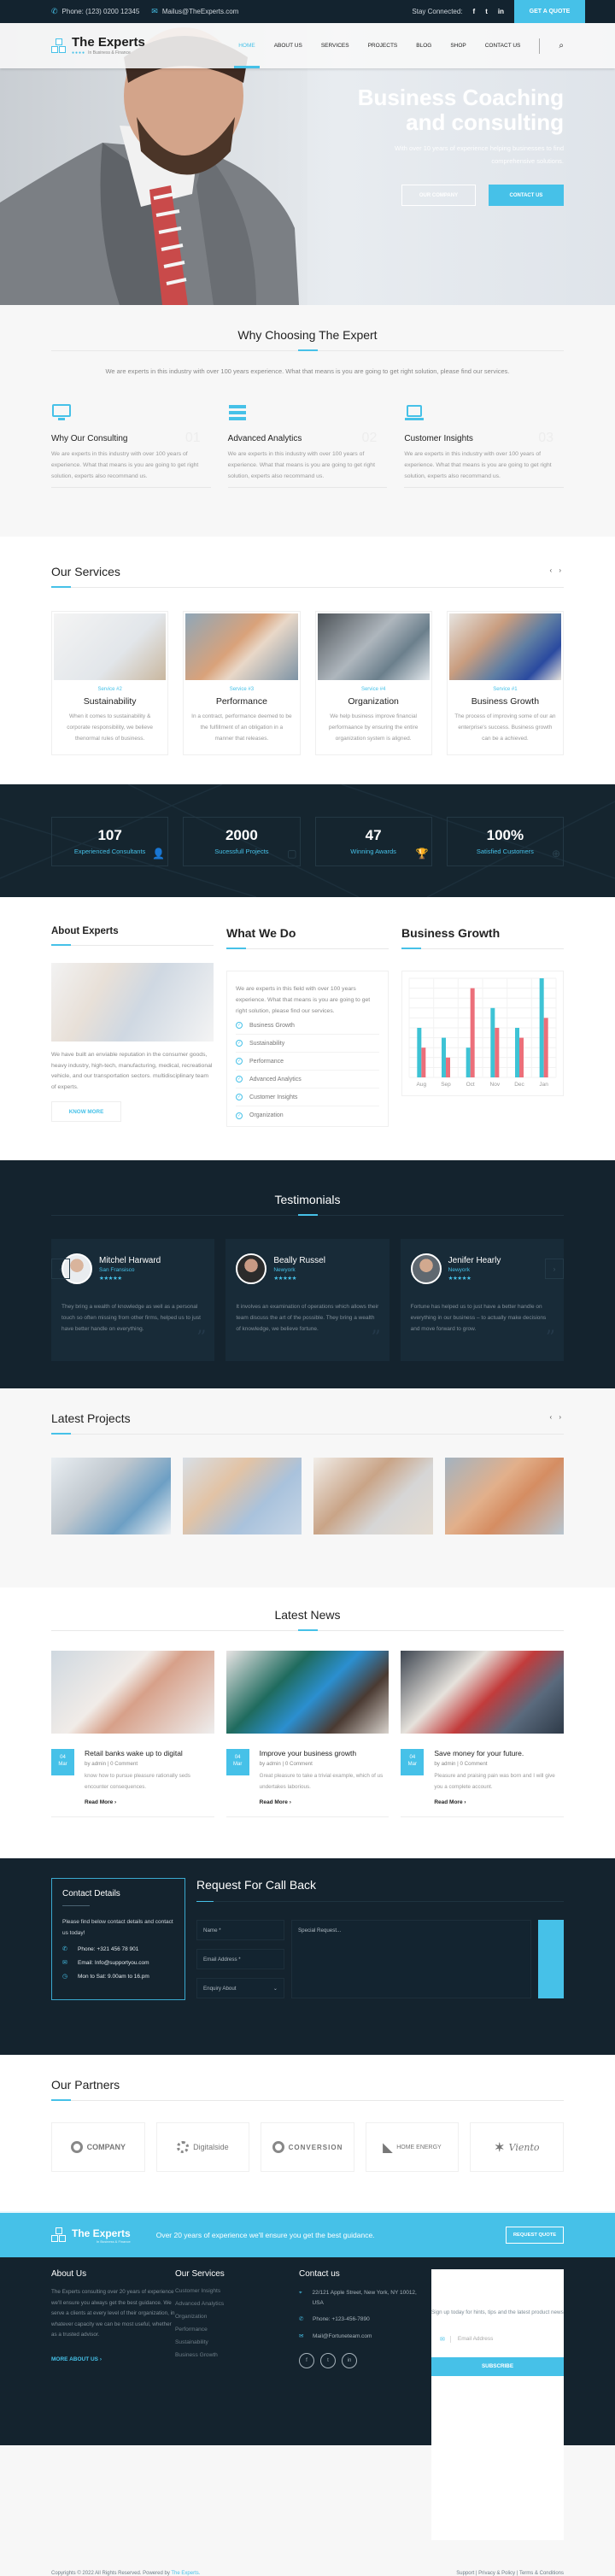 This screenshot has height=2576, width=615. Describe the element at coordinates (240, 1959) in the screenshot. I see `email-input: Email Address *` at that location.